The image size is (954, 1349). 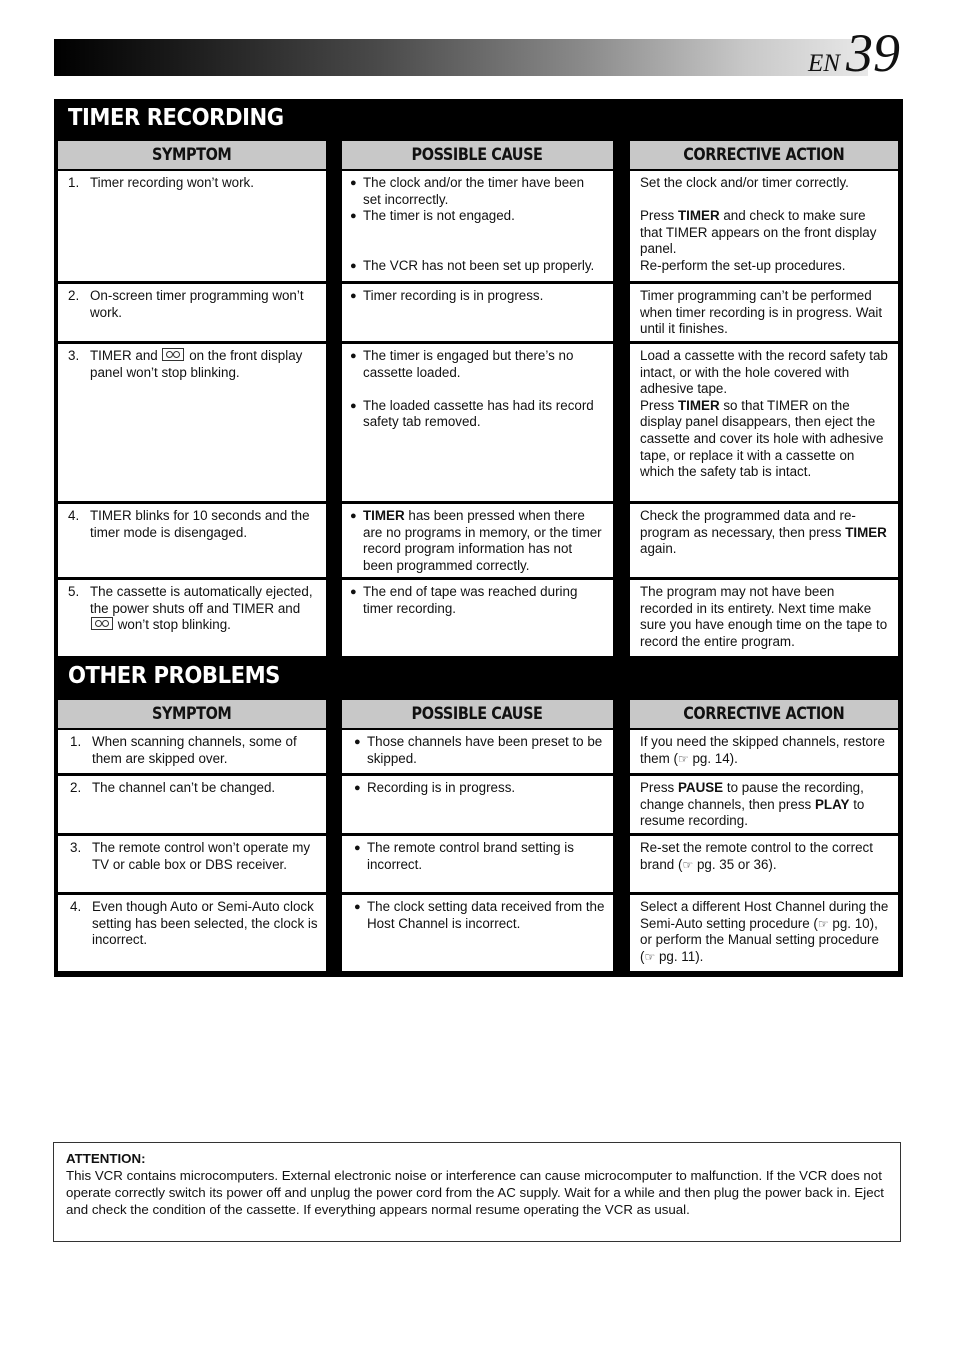 What do you see at coordinates (479, 265) in the screenshot?
I see `cause-text: The VCR has not been set up properly.` at bounding box center [479, 265].